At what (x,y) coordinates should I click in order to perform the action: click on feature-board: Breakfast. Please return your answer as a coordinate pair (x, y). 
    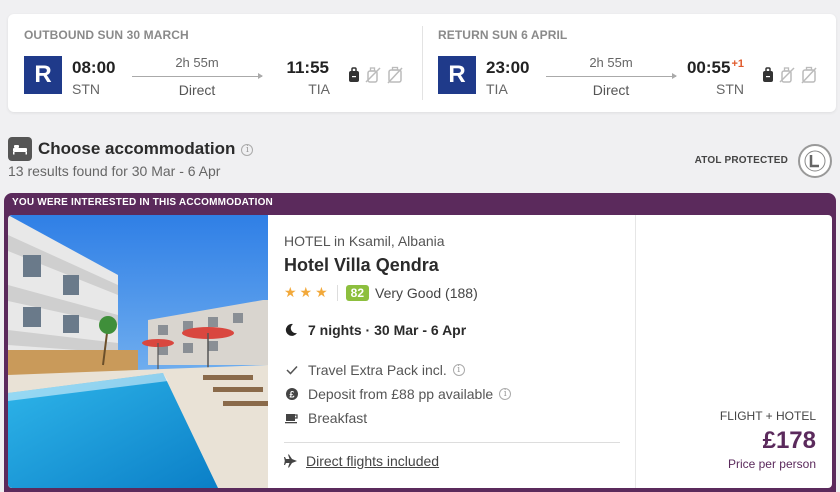
    Looking at the image, I should click on (325, 418).